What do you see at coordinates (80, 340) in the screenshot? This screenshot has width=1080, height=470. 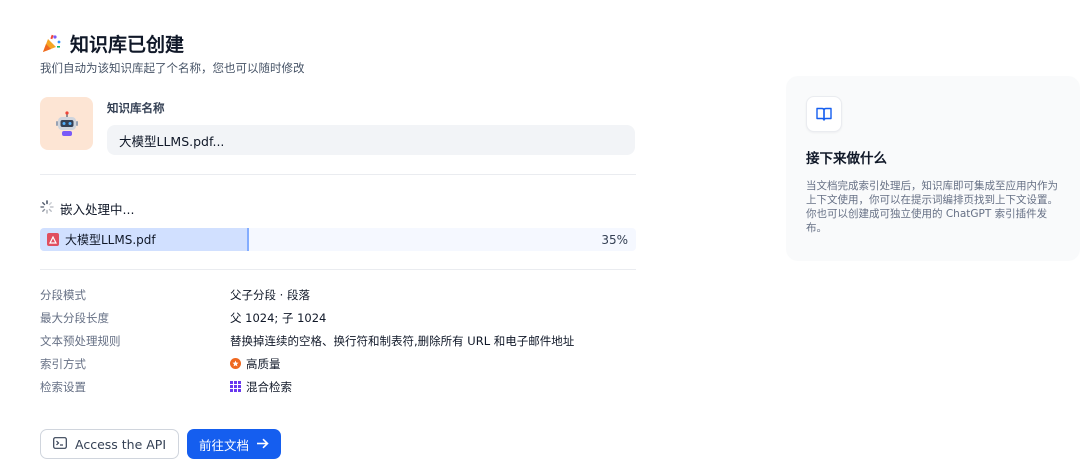 I see `detail-label: 文本预处理规则` at bounding box center [80, 340].